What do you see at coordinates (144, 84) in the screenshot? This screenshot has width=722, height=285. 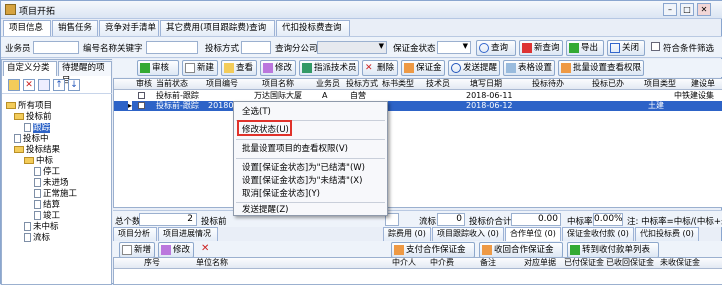 I see `col-audit: 审核` at bounding box center [144, 84].